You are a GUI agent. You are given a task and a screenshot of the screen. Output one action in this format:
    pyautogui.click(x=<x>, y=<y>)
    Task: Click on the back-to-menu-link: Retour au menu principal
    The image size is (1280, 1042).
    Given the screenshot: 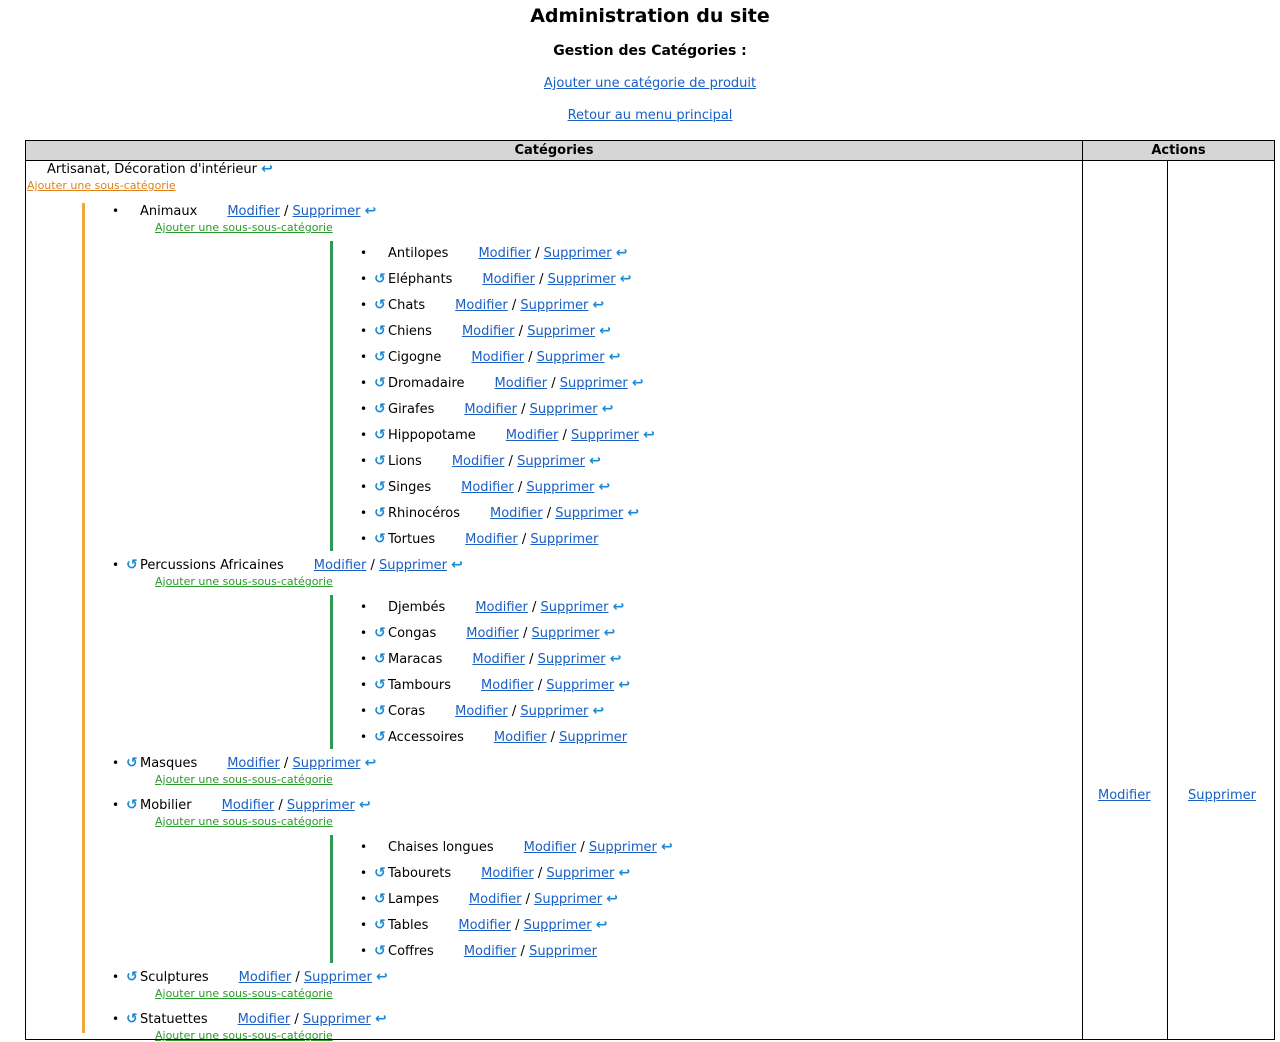 What is the action you would take?
    pyautogui.click(x=650, y=115)
    